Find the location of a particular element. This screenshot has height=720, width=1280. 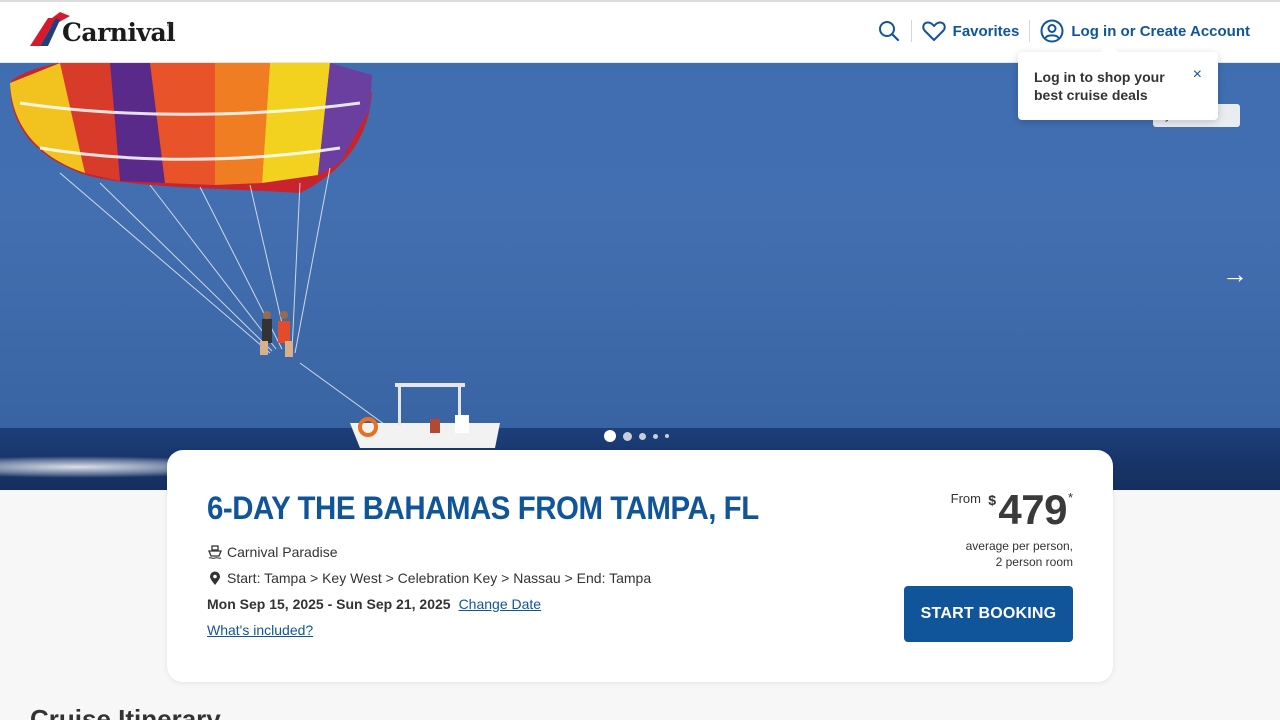

registered-mark: ® is located at coordinates (170, 25).